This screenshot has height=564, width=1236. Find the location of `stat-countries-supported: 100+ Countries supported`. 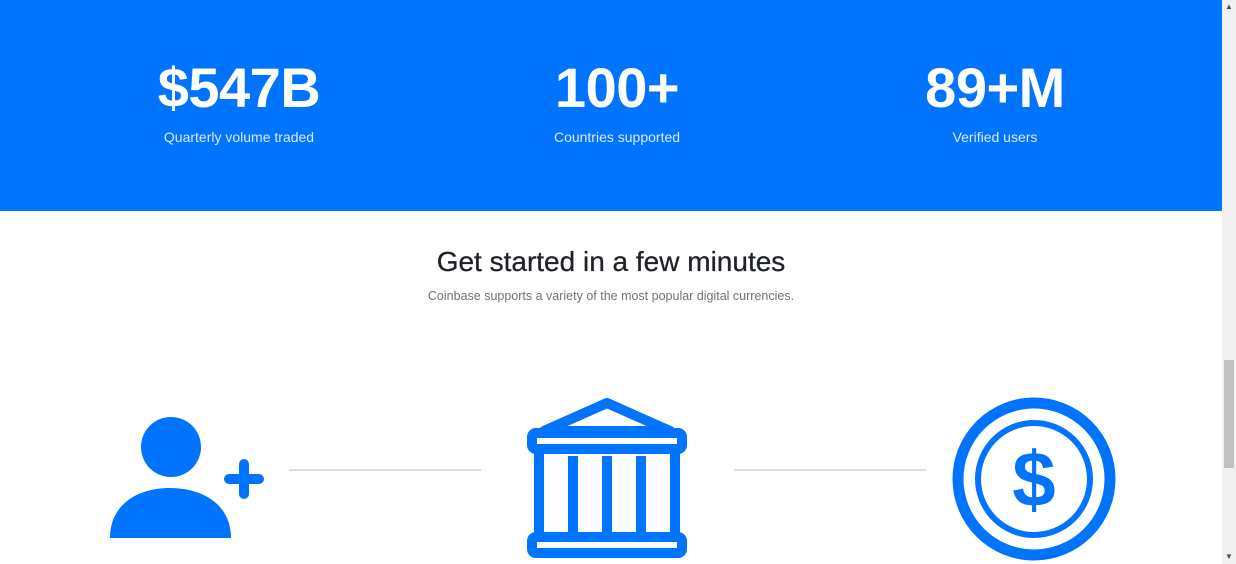

stat-countries-supported: 100+ Countries supported is located at coordinates (617, 101).